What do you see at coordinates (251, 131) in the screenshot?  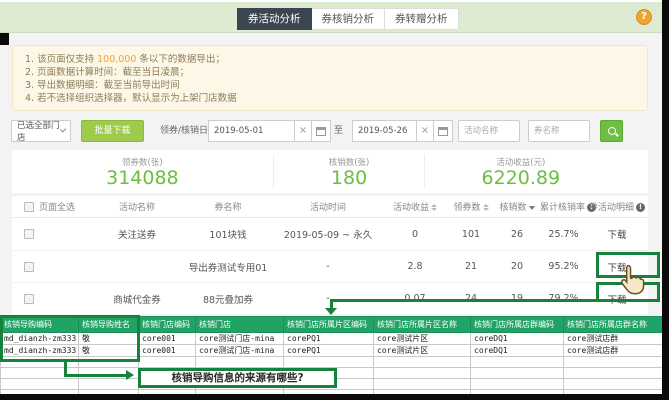 I see `date-start-input: 2019-05-01` at bounding box center [251, 131].